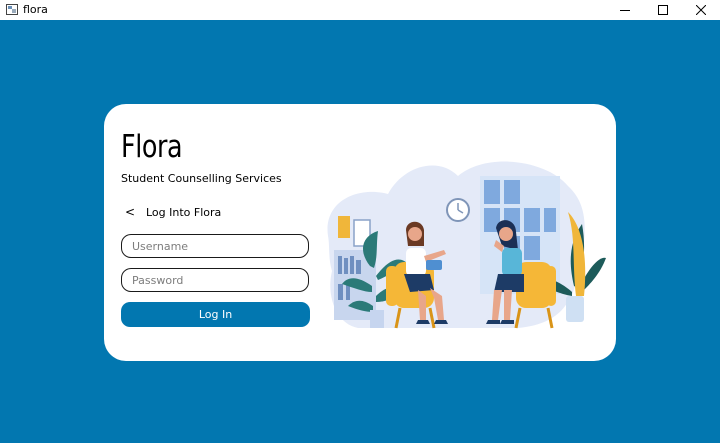 The width and height of the screenshot is (720, 443). I want to click on close-icon, so click(701, 10).